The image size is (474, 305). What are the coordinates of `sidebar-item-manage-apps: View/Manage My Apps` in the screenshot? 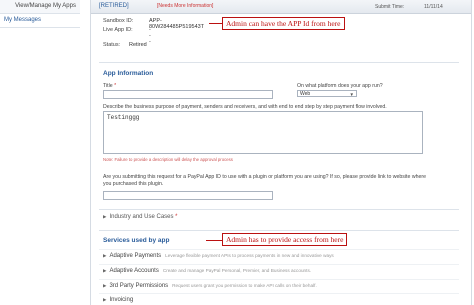 It's located at (40, 7).